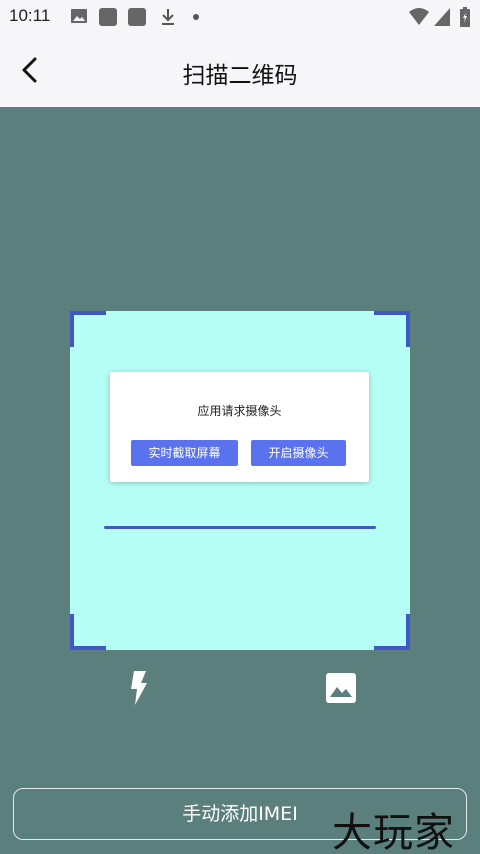 The image size is (480, 854). I want to click on signal-icon, so click(442, 17).